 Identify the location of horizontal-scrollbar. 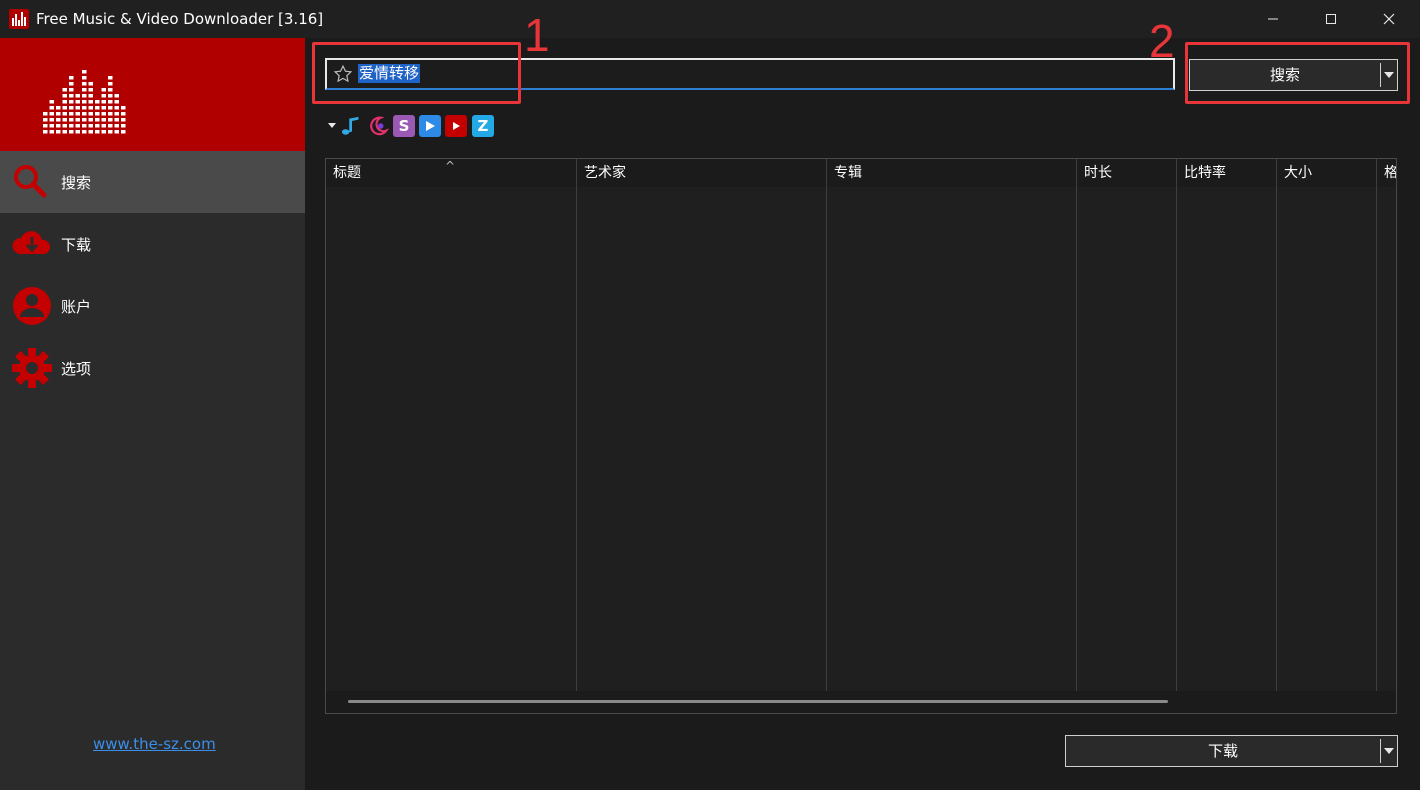
(758, 701).